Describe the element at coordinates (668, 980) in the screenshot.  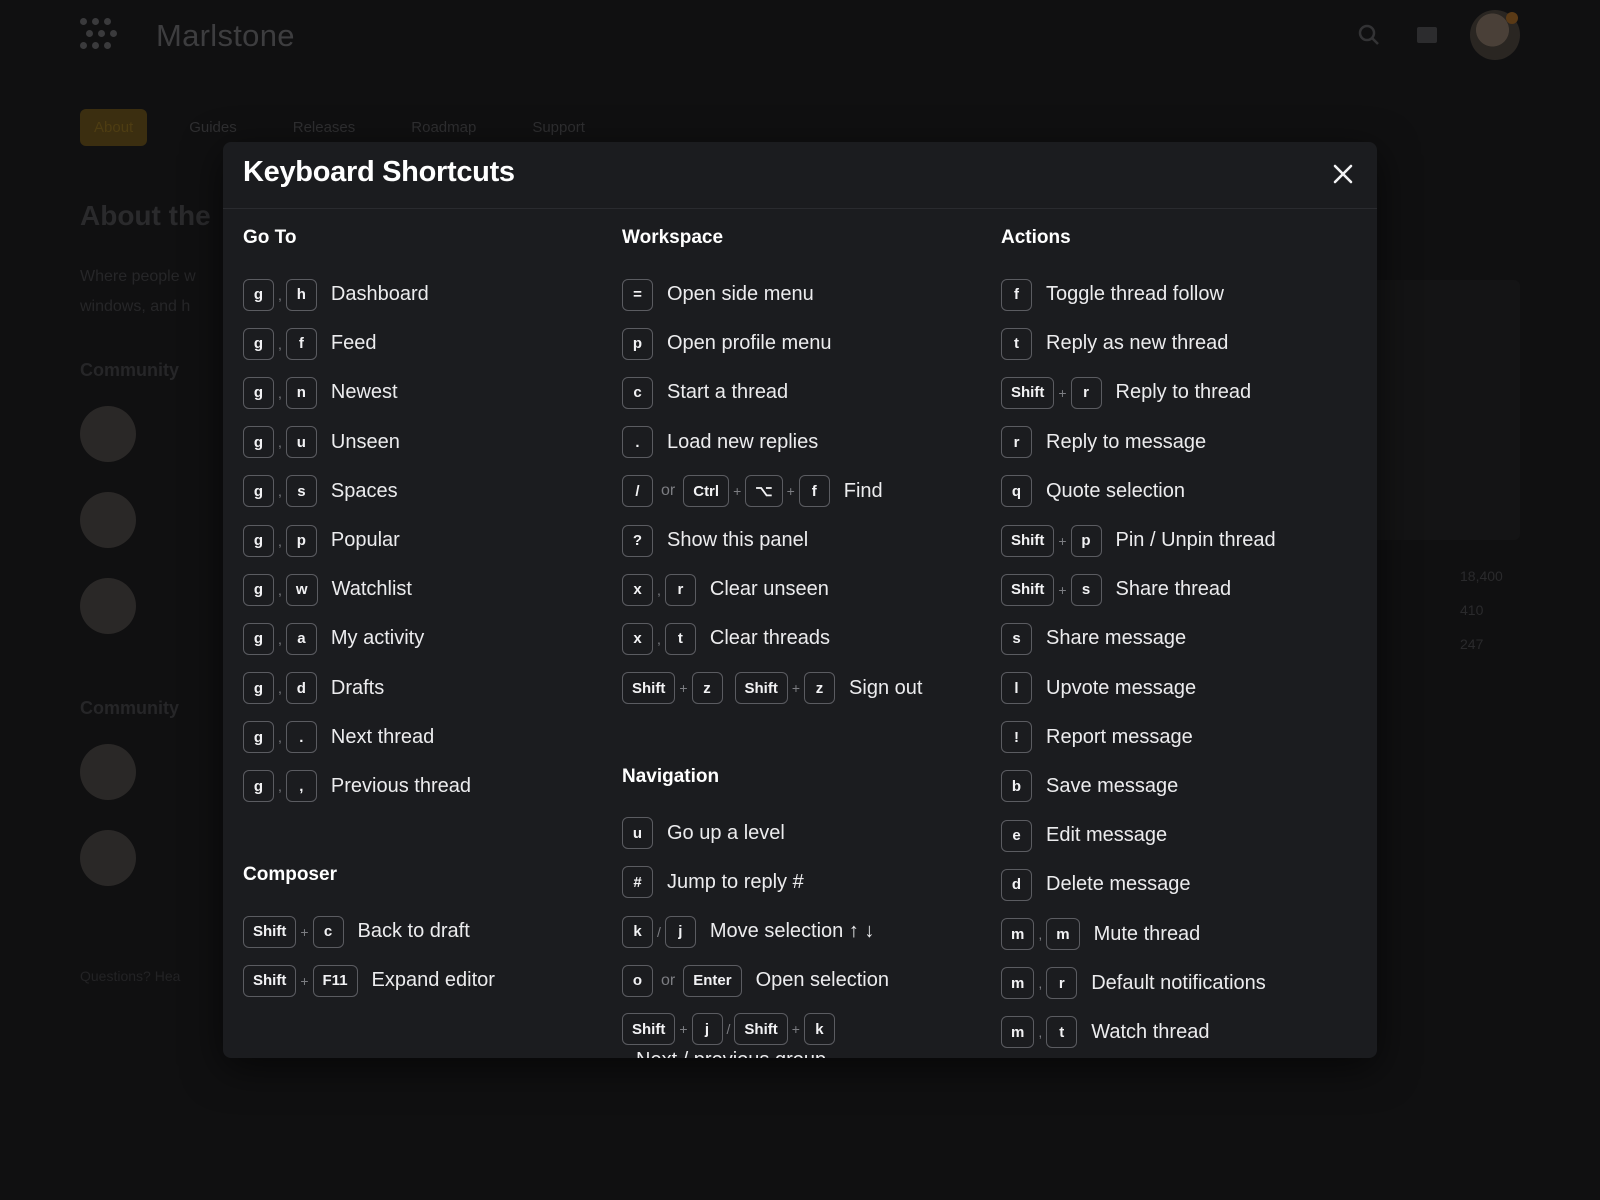
I see `key-separator: or` at that location.